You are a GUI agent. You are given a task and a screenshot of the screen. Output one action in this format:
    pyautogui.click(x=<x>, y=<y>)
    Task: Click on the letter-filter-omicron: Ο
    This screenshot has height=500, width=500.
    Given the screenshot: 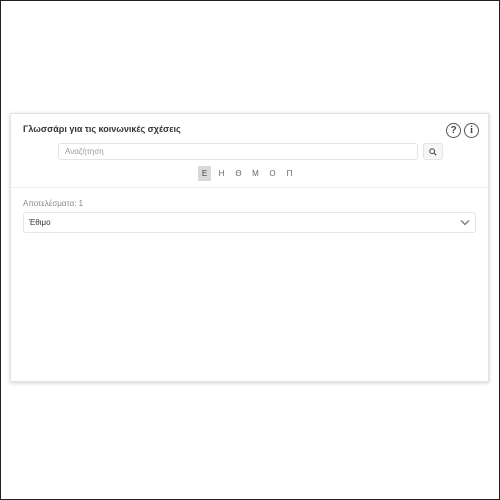 What is the action you would take?
    pyautogui.click(x=272, y=173)
    